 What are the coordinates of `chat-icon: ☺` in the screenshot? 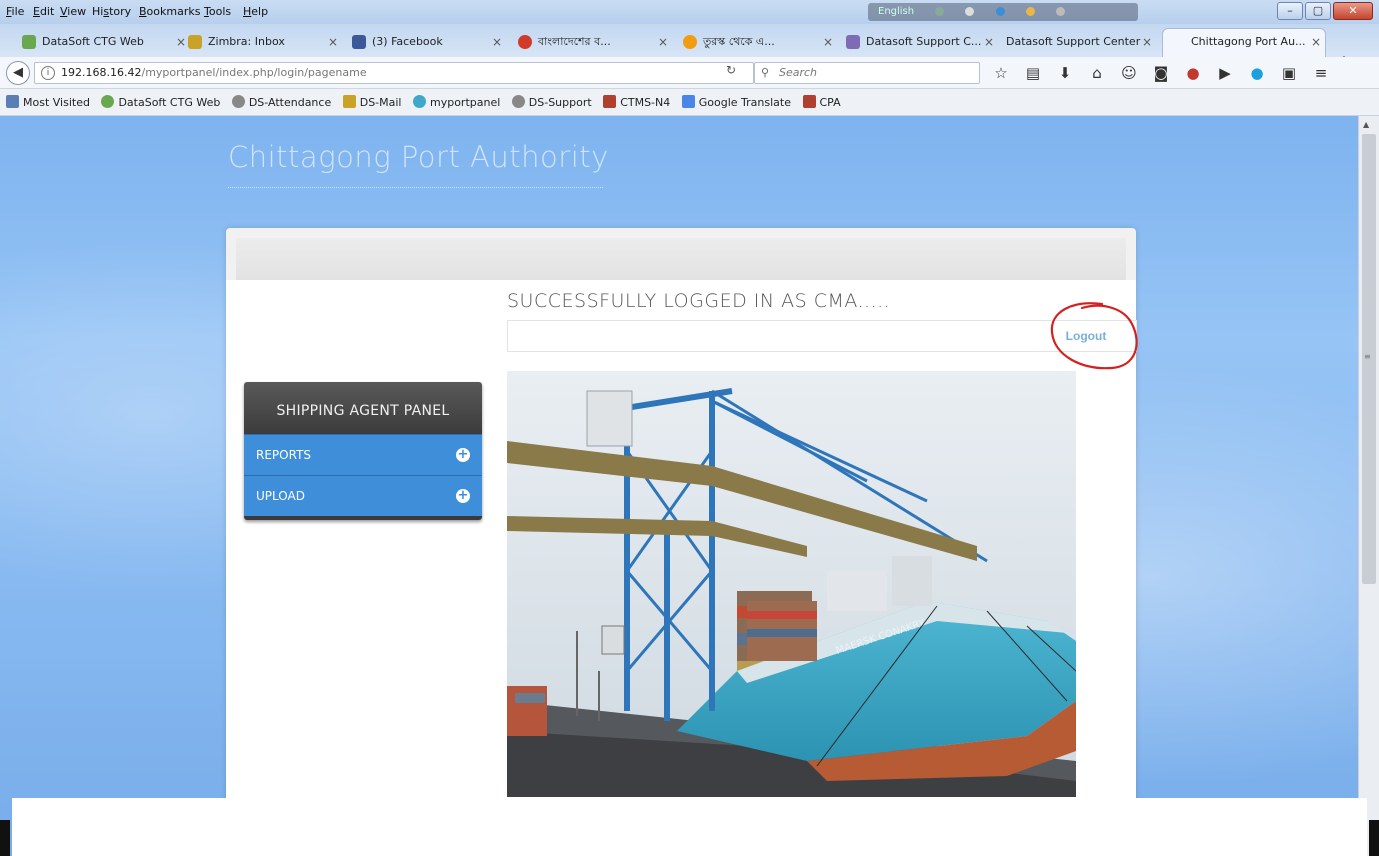 It's located at (1129, 73).